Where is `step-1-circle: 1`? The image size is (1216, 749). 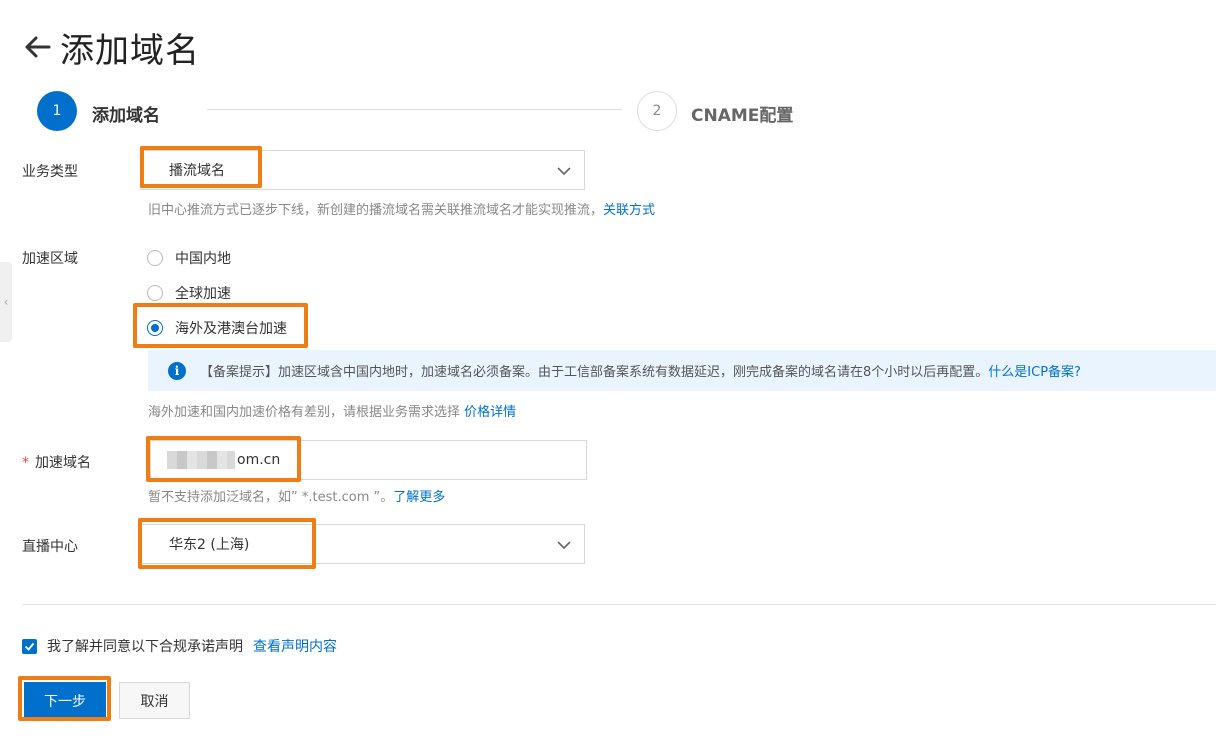 step-1-circle: 1 is located at coordinates (57, 111).